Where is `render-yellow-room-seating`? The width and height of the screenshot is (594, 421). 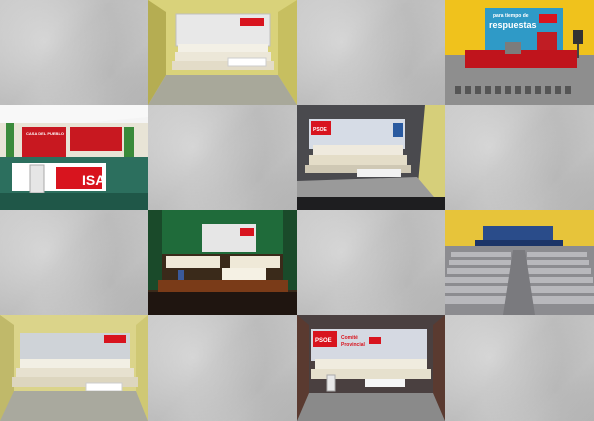 render-yellow-room-seating is located at coordinates (222, 52).